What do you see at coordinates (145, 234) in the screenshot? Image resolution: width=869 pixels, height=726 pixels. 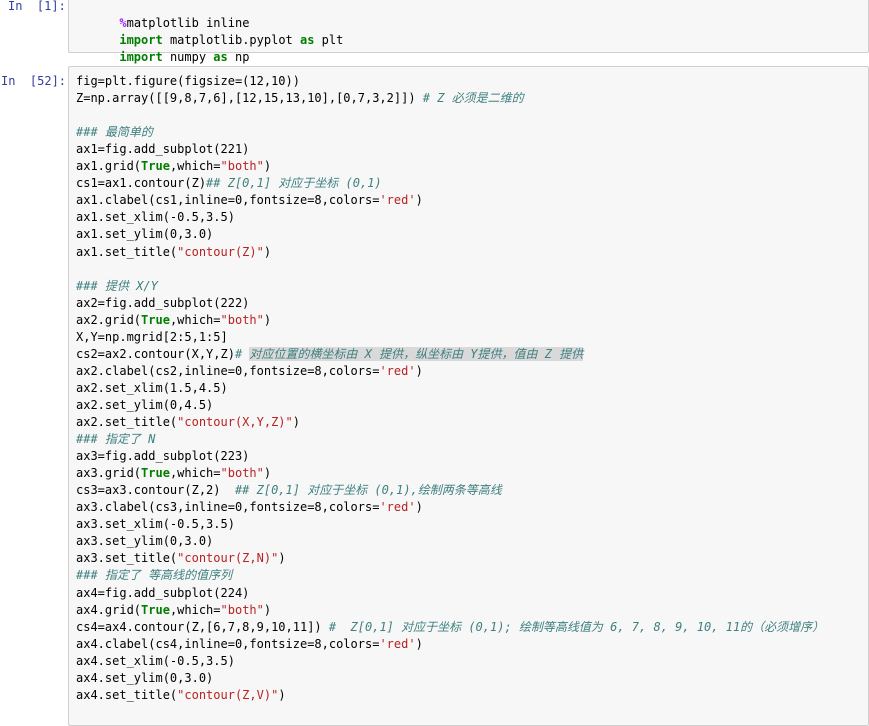 I see `code-line: ax1.set_ylim(0,3.0)` at bounding box center [145, 234].